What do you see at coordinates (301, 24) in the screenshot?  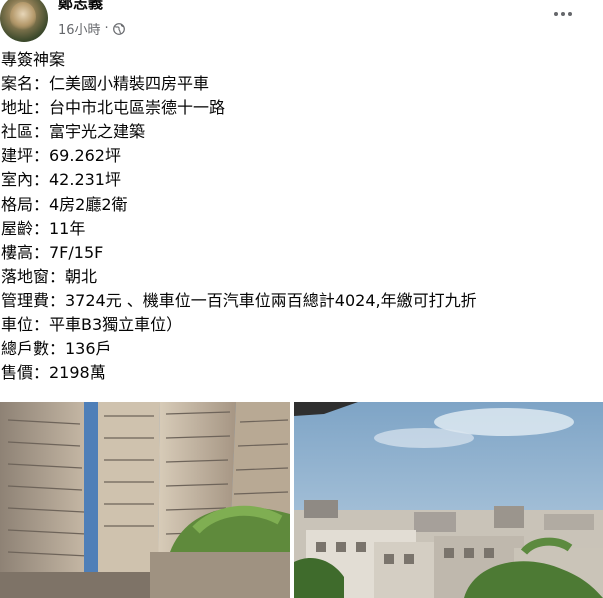 I see `post-header: 鄭志義 16小時 ·` at bounding box center [301, 24].